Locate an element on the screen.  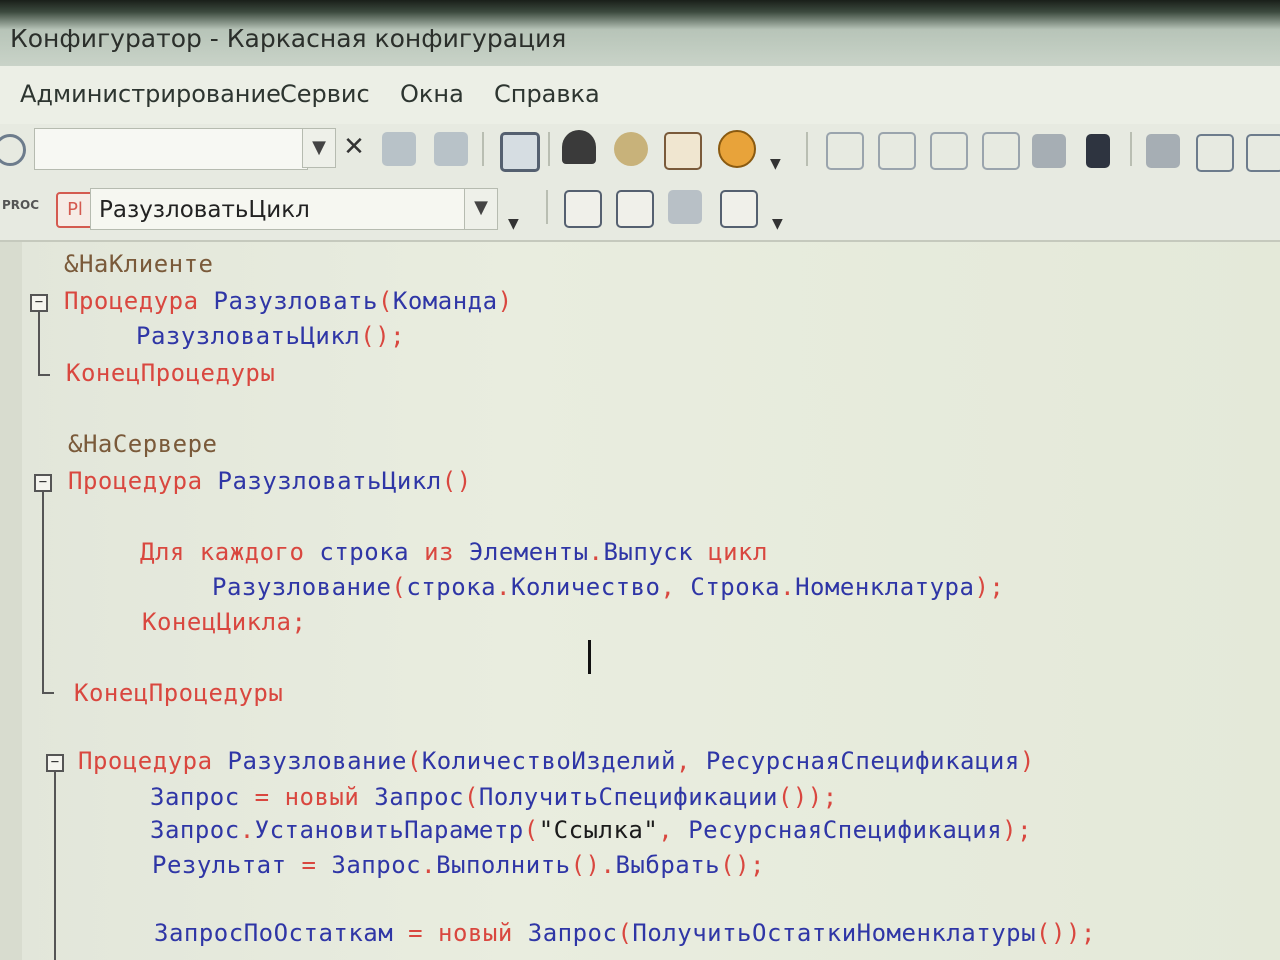
code-keyword: из is located at coordinates (439, 552).